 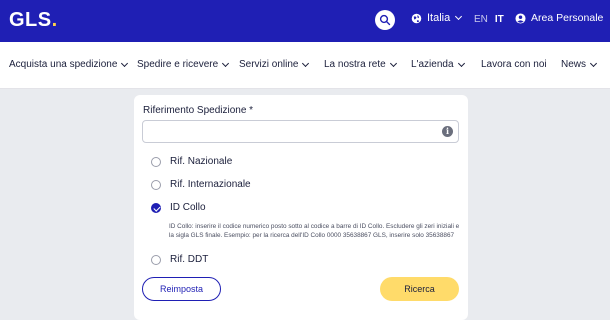 What do you see at coordinates (300, 131) in the screenshot?
I see `reference-input` at bounding box center [300, 131].